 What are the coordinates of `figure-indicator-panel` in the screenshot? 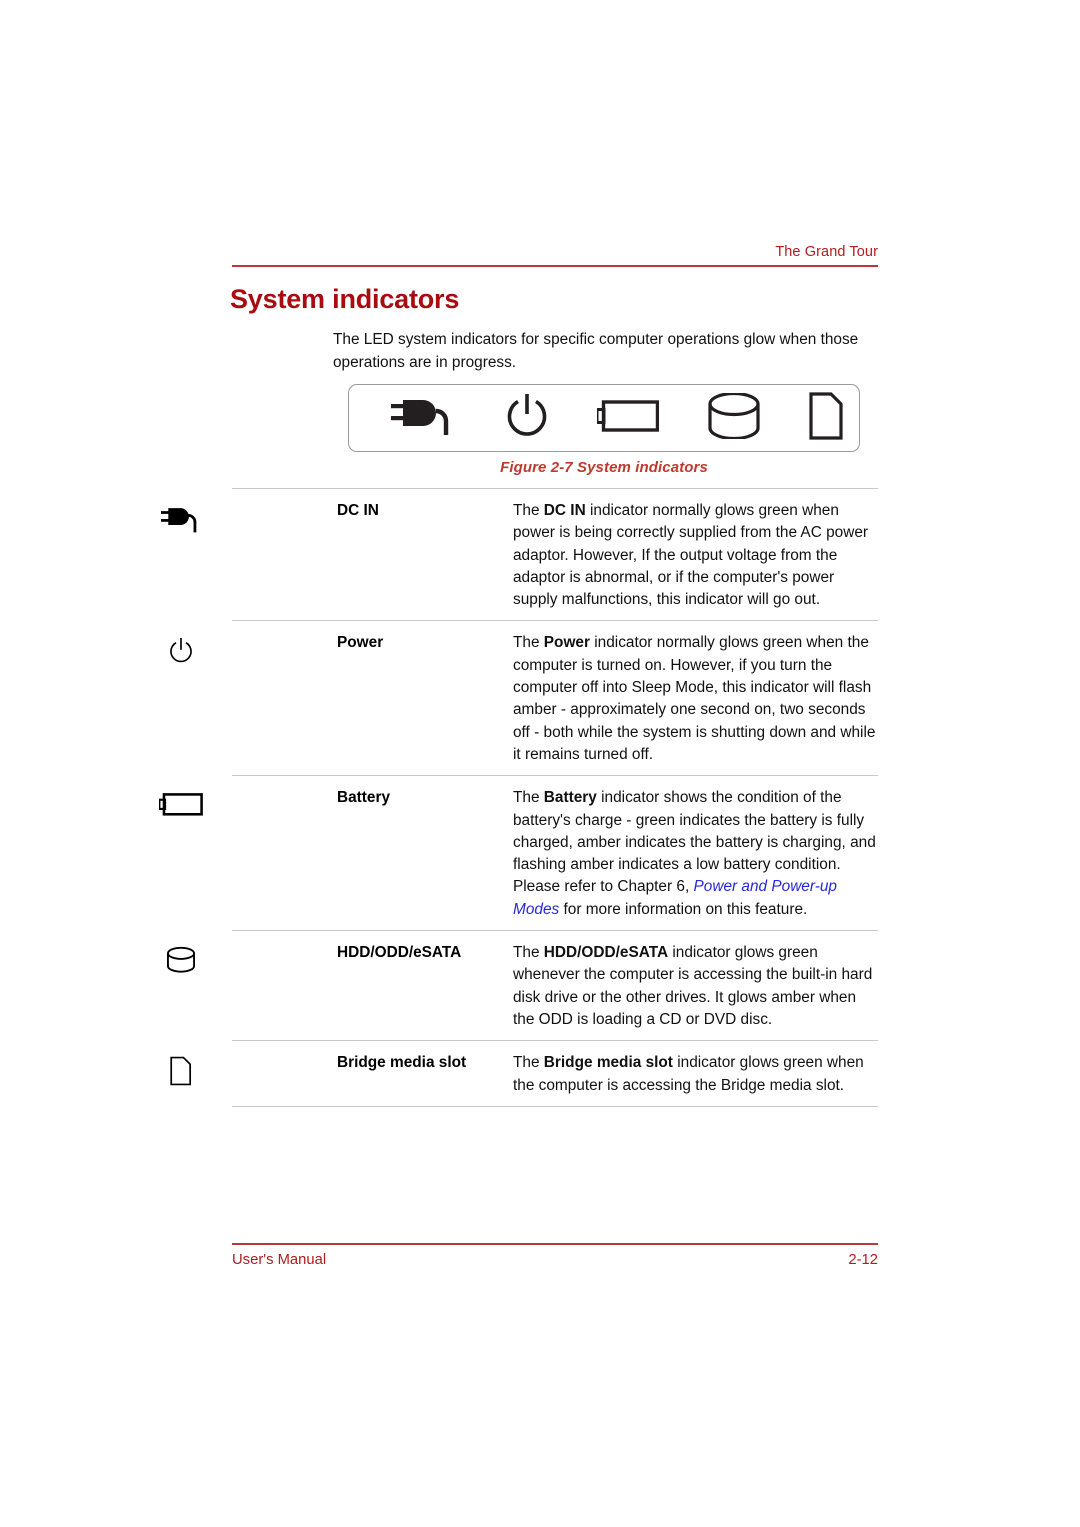 It's located at (604, 418).